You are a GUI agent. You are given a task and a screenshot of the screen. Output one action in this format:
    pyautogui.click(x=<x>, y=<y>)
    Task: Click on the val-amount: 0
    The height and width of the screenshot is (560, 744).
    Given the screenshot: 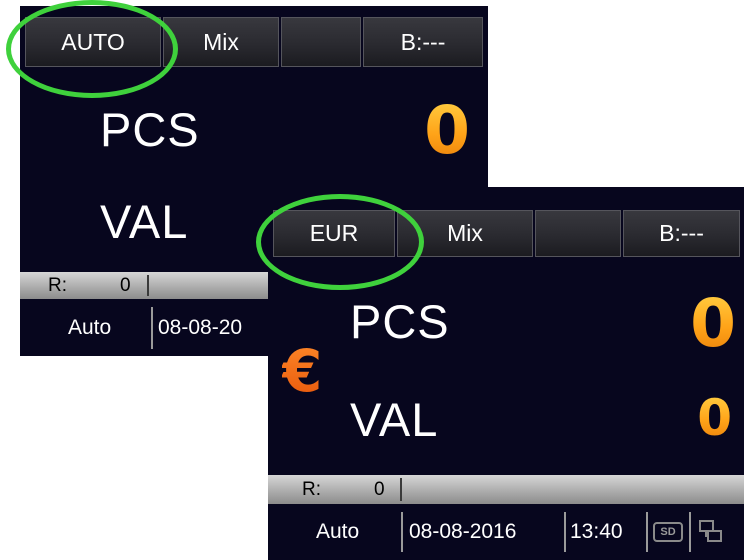 What is the action you would take?
    pyautogui.click(x=714, y=418)
    